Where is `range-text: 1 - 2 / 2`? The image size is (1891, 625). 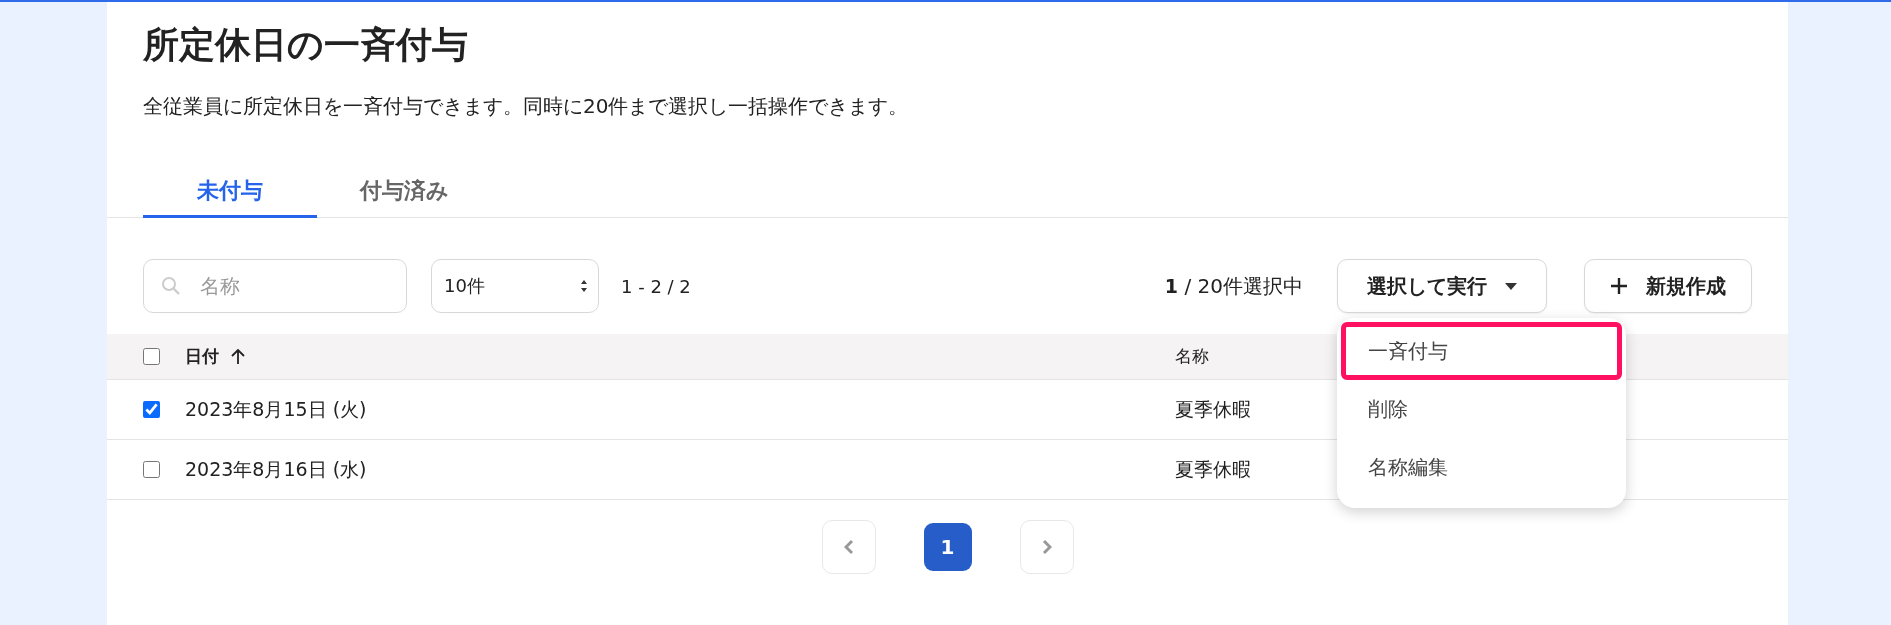 range-text: 1 - 2 / 2 is located at coordinates (656, 286).